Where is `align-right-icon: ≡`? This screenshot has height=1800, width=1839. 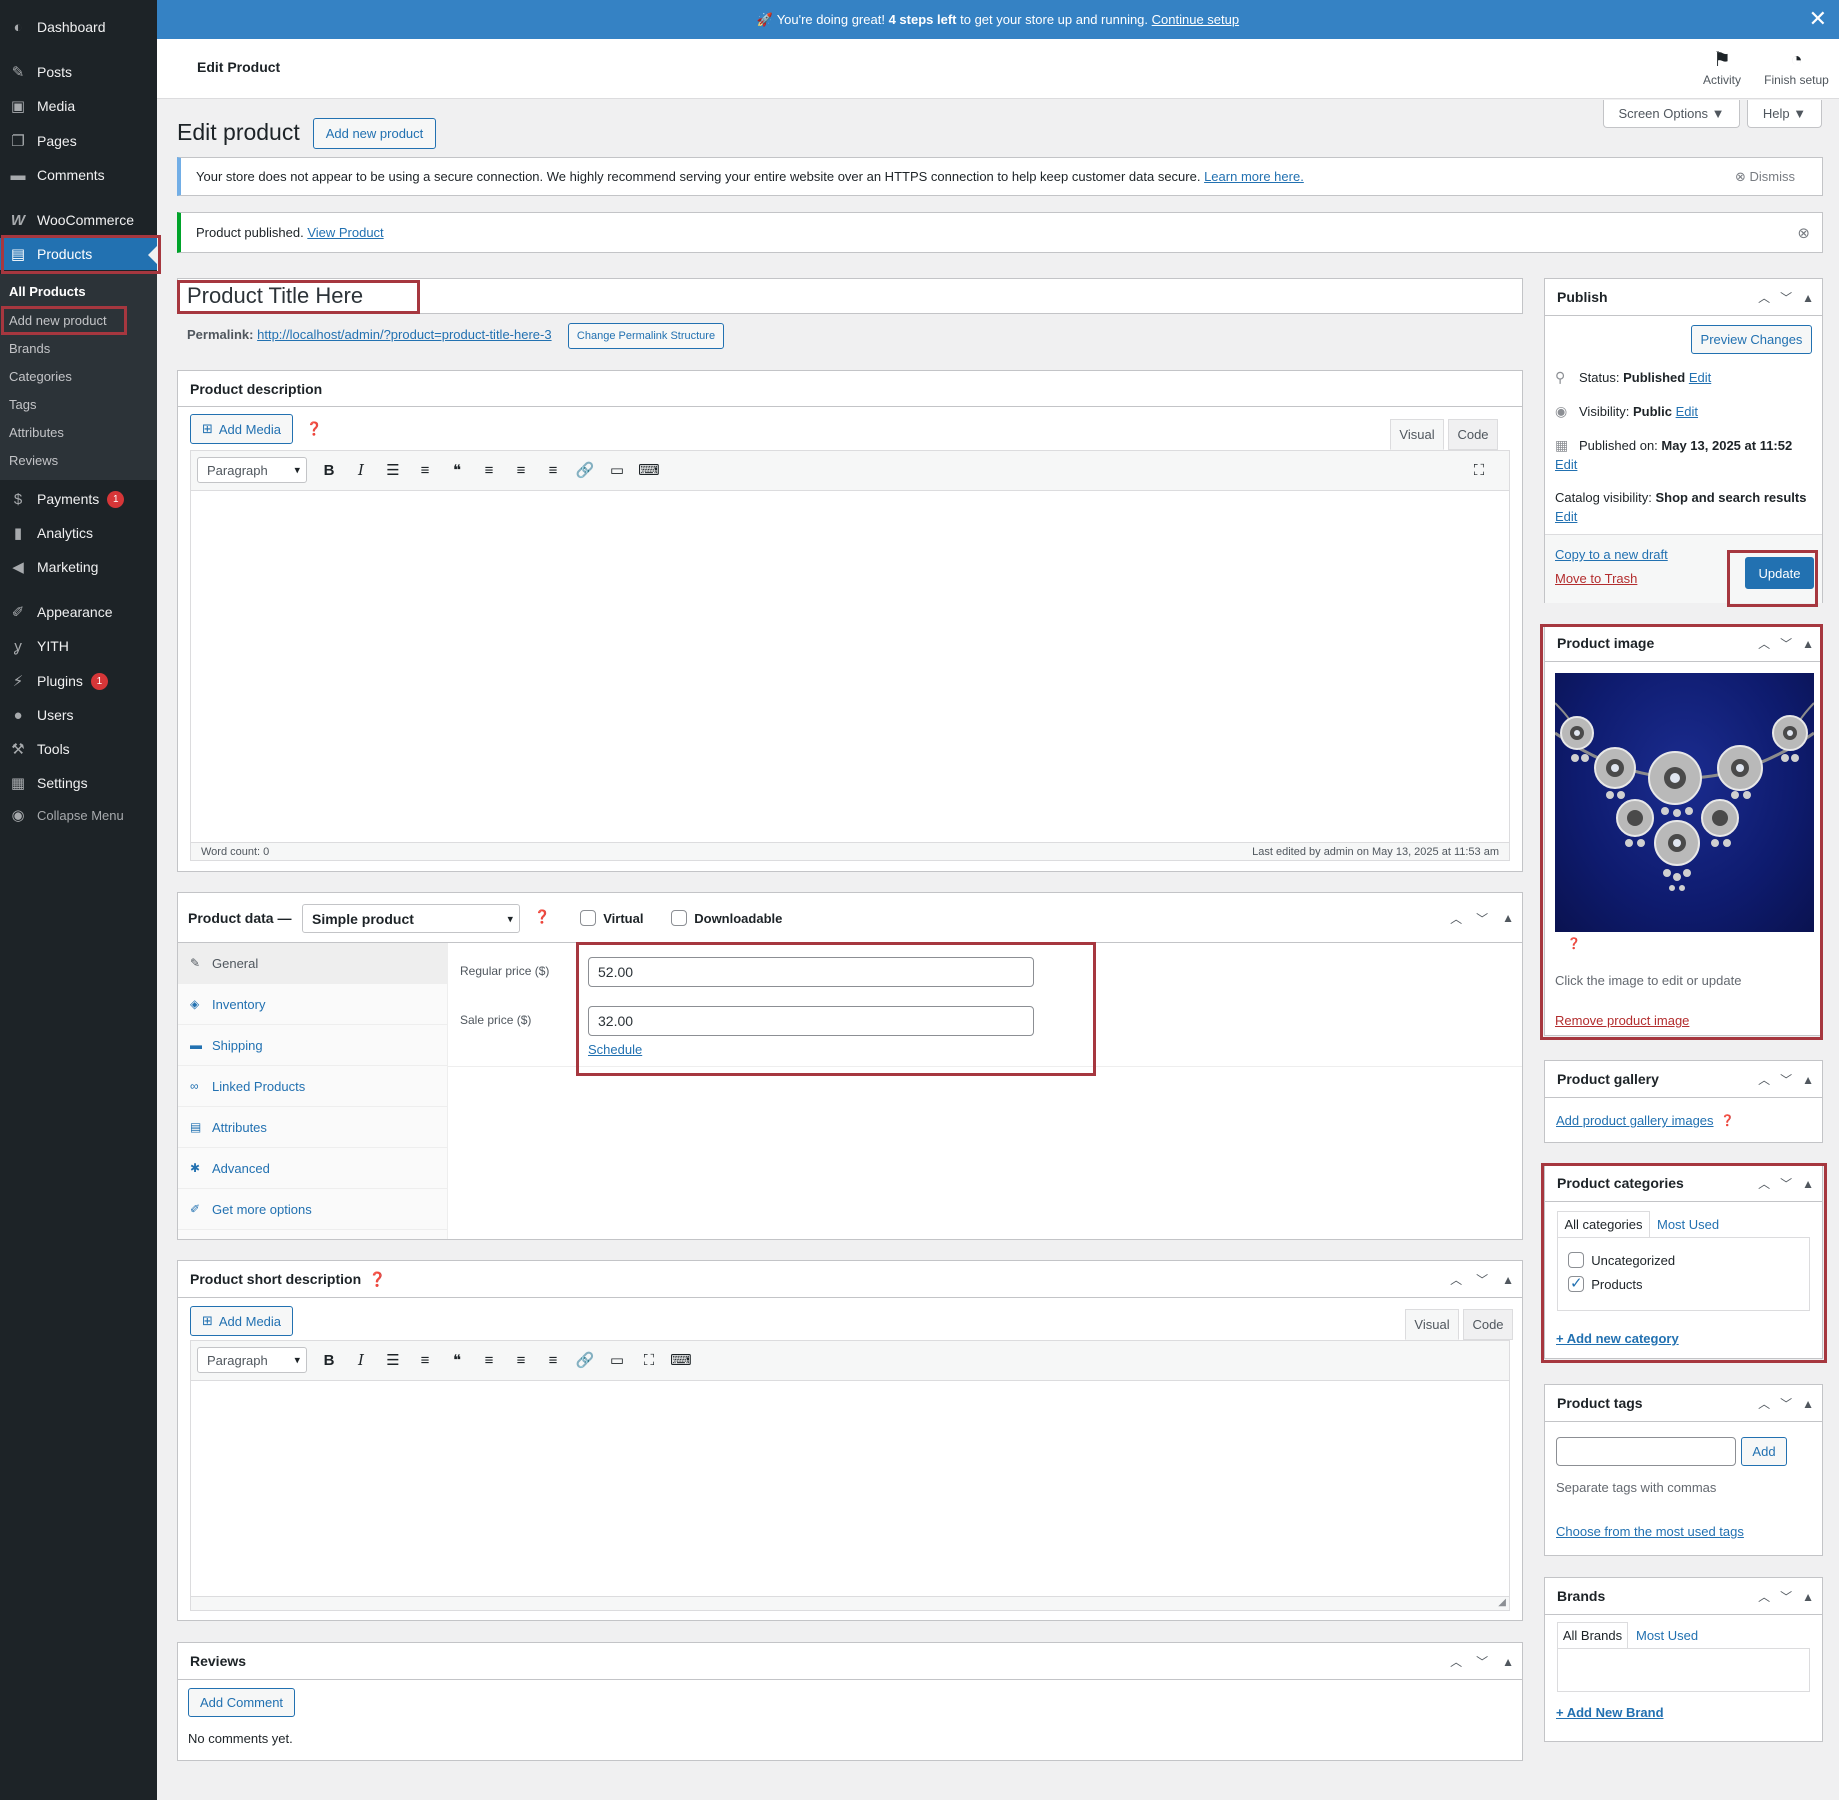
align-right-icon: ≡ is located at coordinates (553, 470).